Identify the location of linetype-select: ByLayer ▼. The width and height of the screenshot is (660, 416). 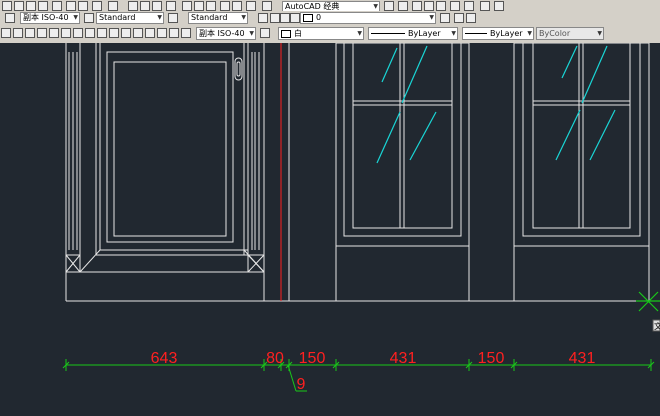
(413, 33).